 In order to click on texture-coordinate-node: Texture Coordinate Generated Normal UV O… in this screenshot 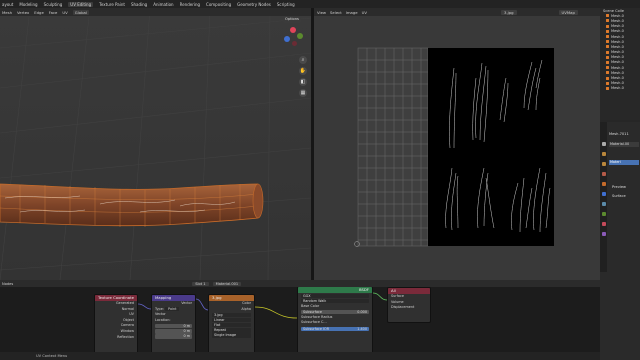, I will do `click(116, 327)`.